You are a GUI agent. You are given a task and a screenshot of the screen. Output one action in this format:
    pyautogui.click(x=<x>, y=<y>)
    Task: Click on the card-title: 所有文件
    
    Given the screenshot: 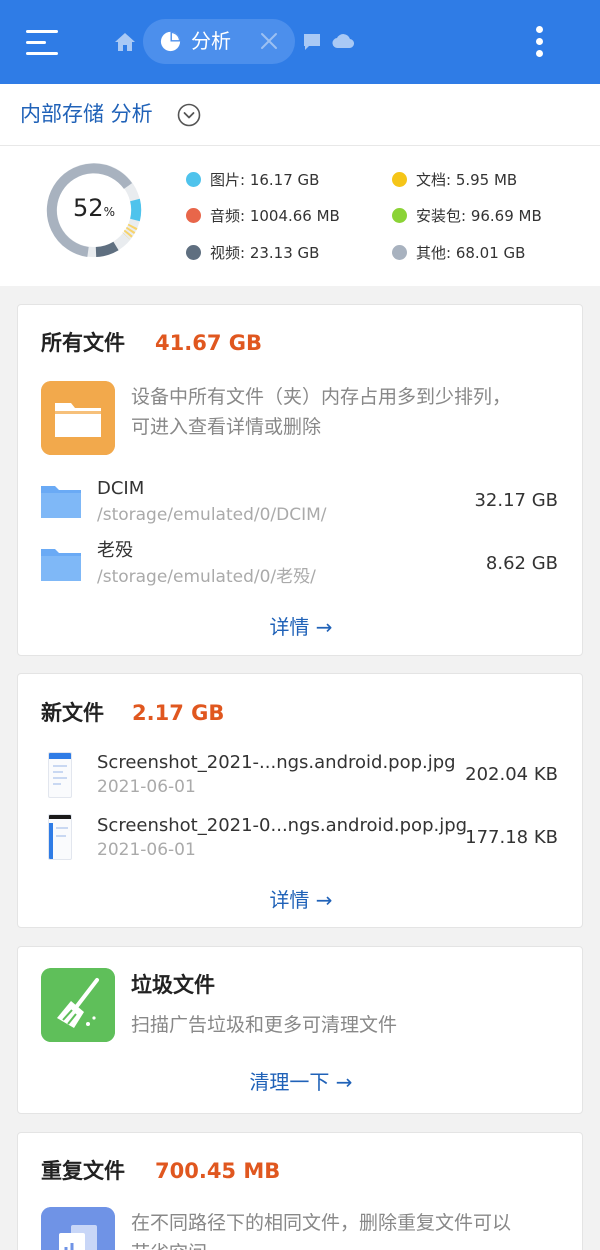 What is the action you would take?
    pyautogui.click(x=83, y=343)
    